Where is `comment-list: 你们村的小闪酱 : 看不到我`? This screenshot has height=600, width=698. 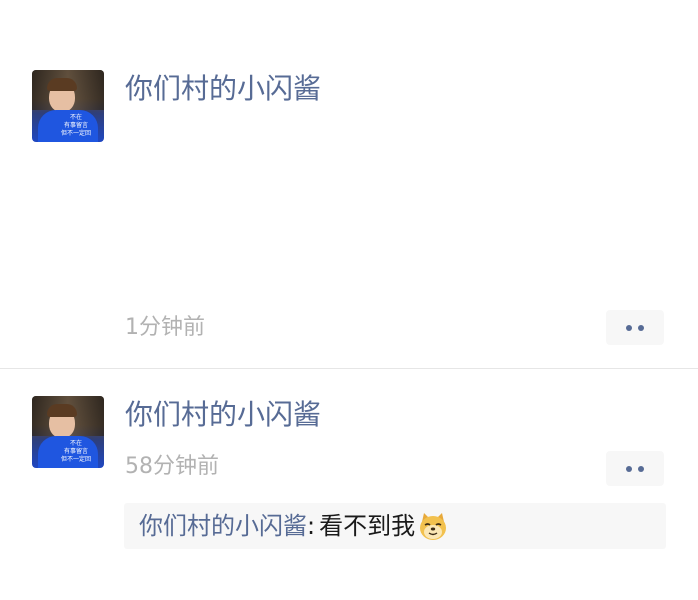 comment-list: 你们村的小闪酱 : 看不到我 is located at coordinates (395, 526).